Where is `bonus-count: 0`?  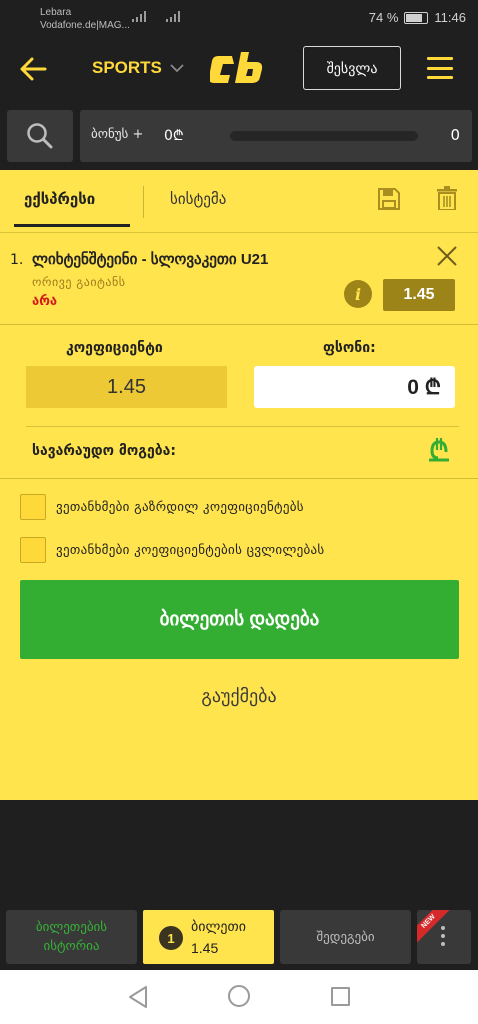
bonus-count: 0 is located at coordinates (455, 135).